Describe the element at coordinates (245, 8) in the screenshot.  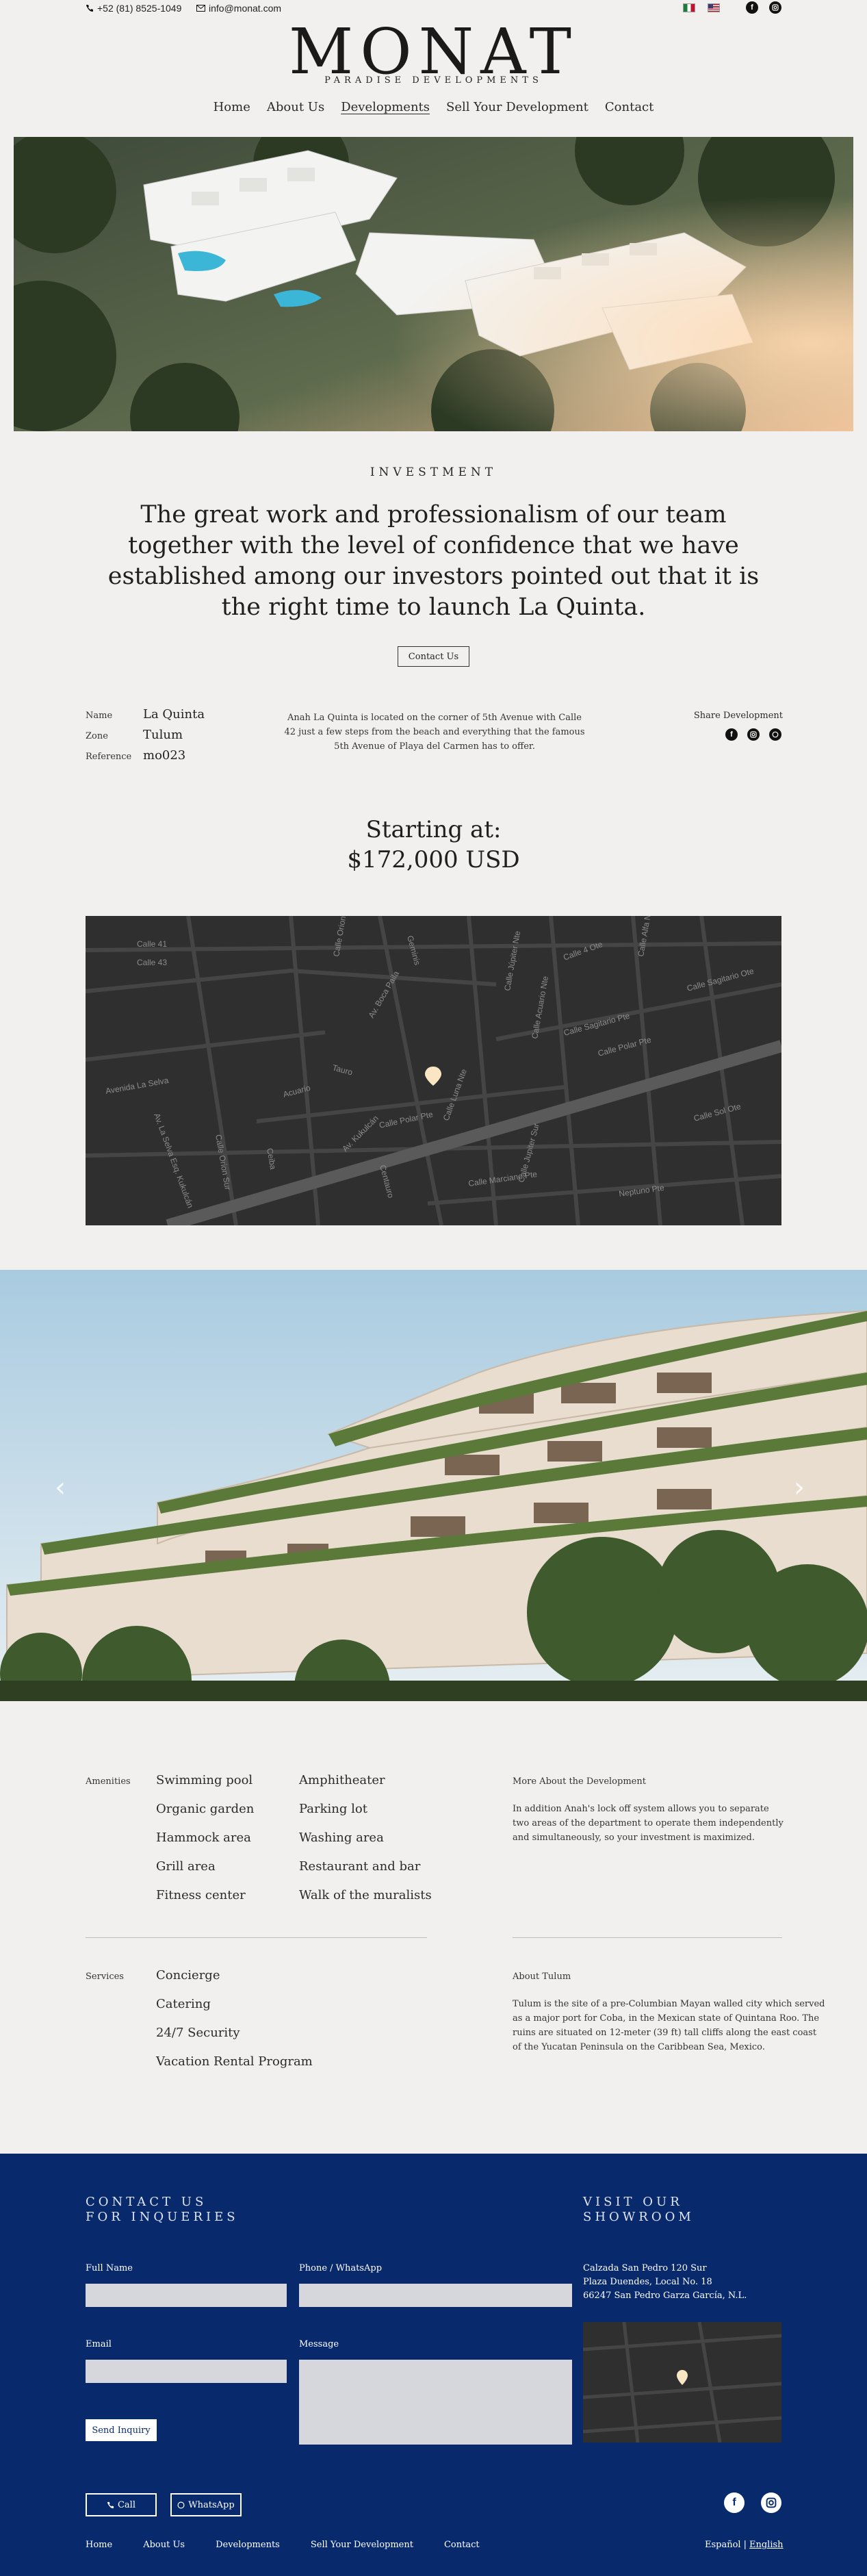
I see `email-address: info@monat.com` at that location.